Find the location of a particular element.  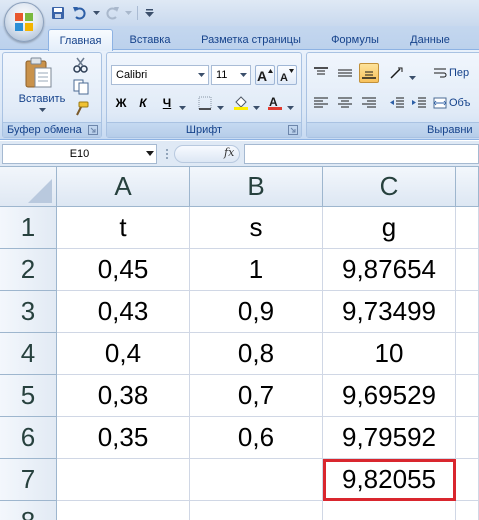

row-header-7: 7 is located at coordinates (28, 480).